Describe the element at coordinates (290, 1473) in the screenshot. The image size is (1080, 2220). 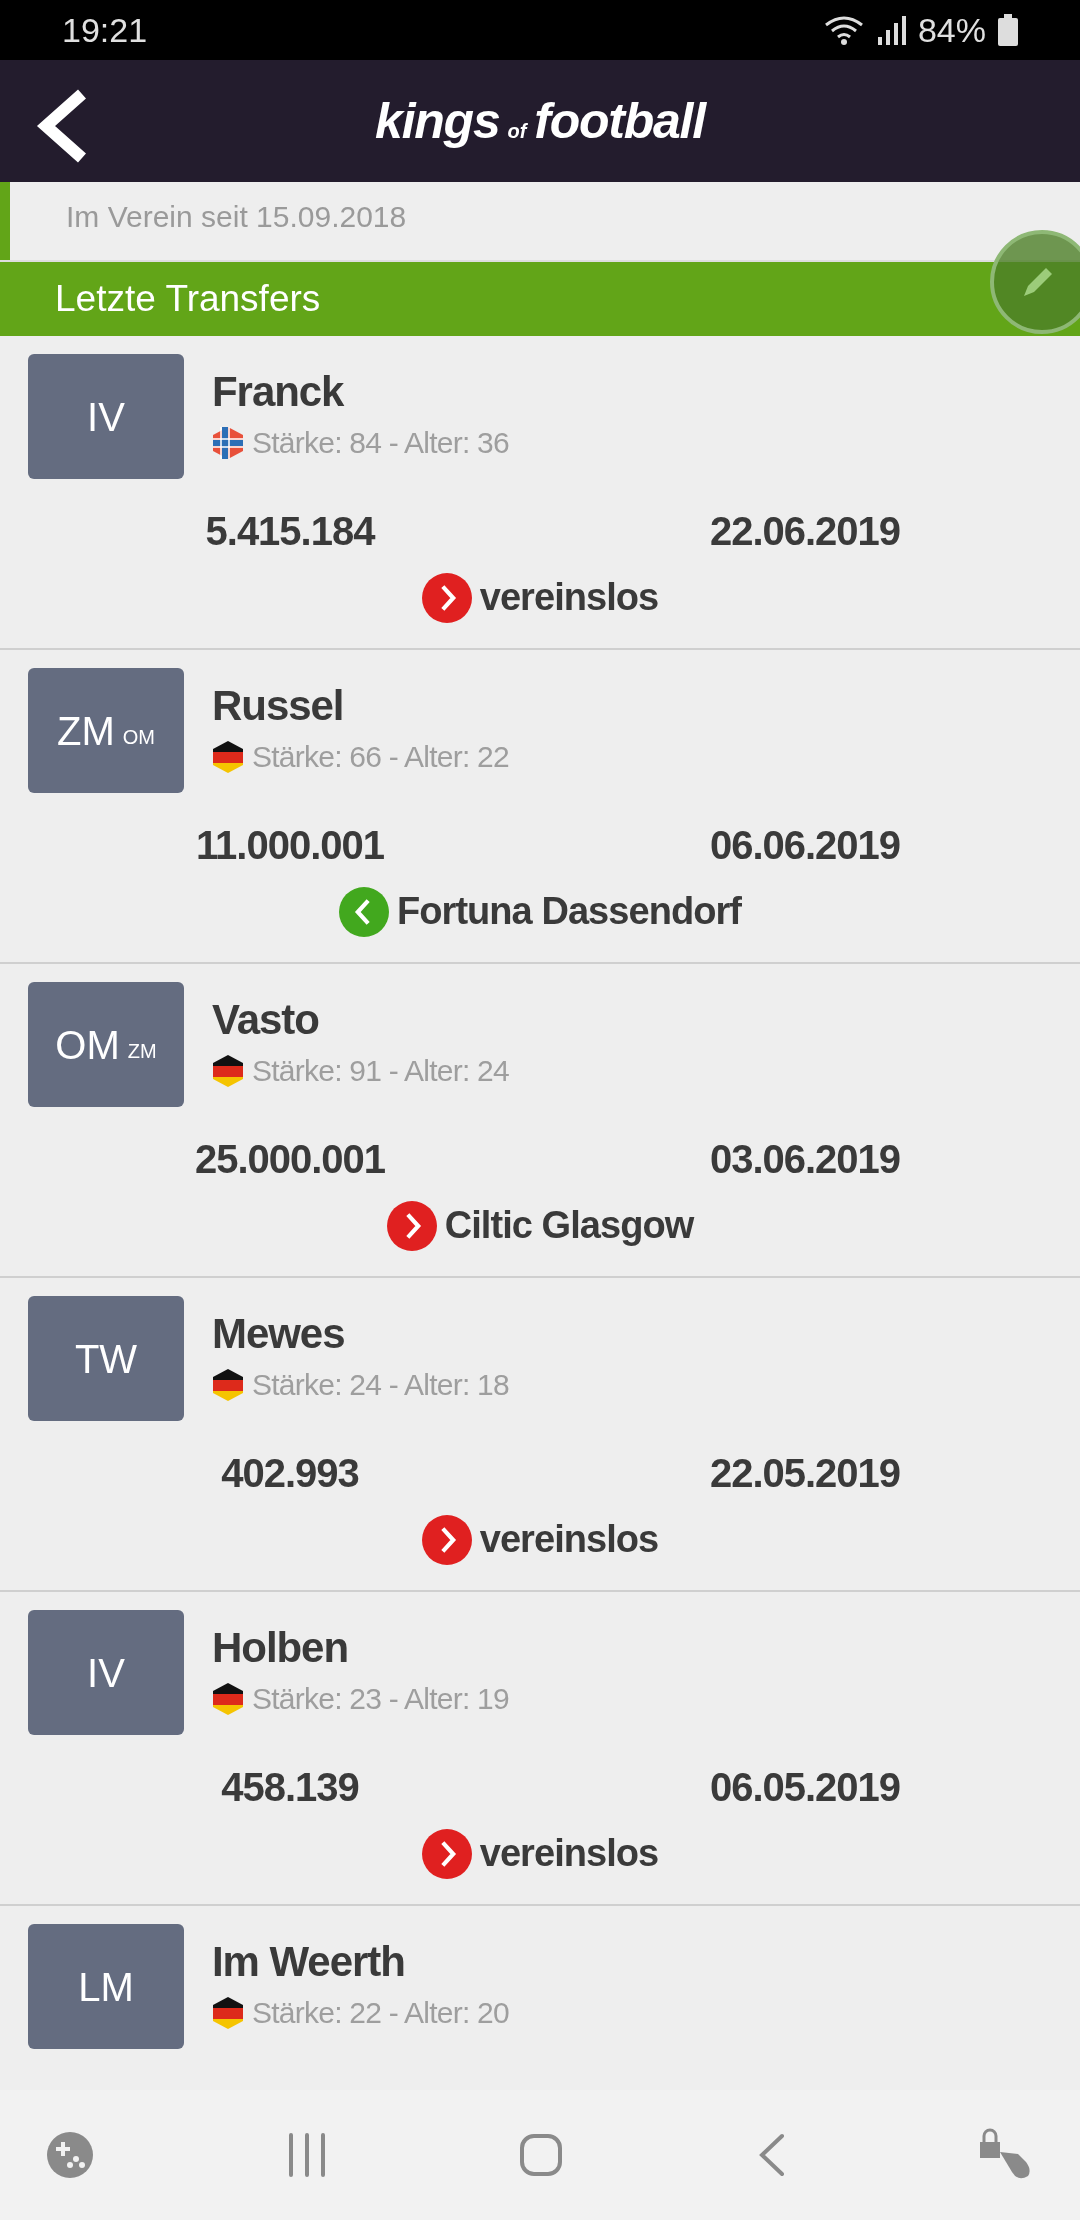
I see `transfer-fee: 402.993` at that location.